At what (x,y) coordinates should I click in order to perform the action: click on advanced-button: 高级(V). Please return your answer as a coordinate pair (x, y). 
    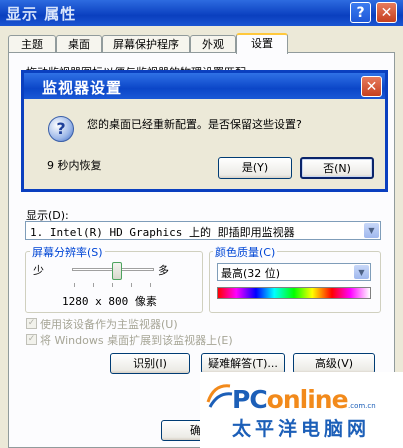
    Looking at the image, I should click on (334, 363).